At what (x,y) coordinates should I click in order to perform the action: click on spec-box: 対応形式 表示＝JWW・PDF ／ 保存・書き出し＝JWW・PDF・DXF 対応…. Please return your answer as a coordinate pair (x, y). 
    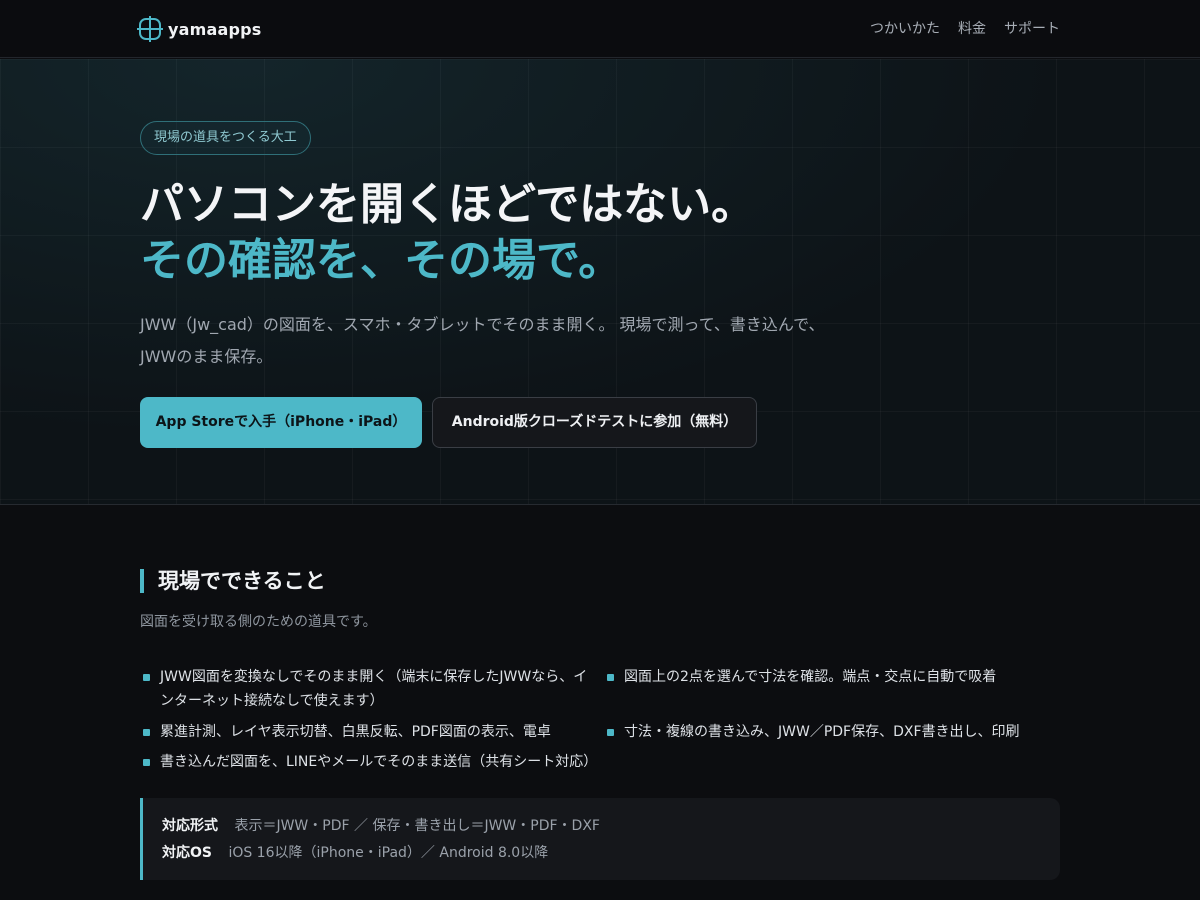
    Looking at the image, I should click on (600, 839).